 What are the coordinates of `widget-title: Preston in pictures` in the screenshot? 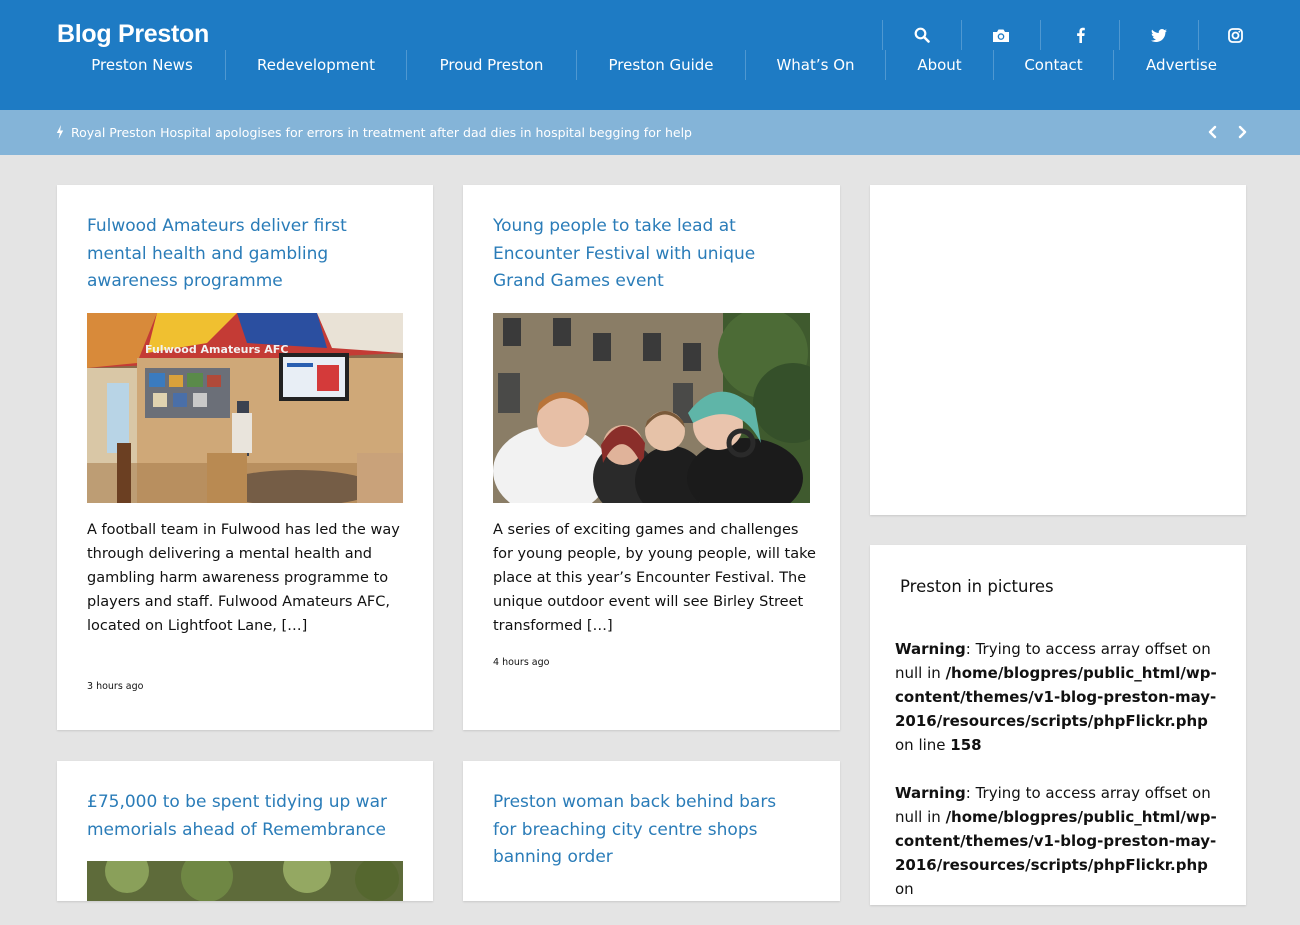 It's located at (977, 586).